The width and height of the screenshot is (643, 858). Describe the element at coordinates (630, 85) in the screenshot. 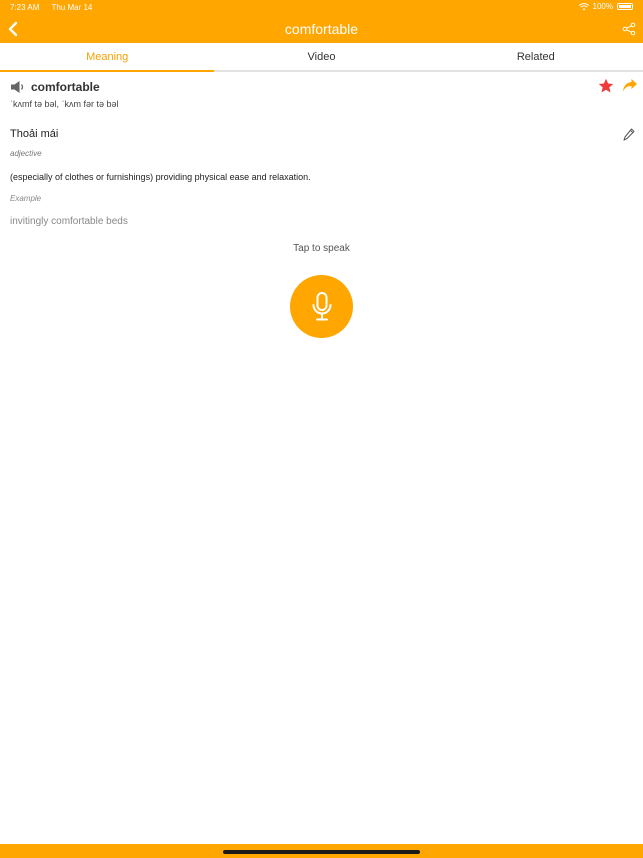

I see `forward-arrow-icon` at that location.